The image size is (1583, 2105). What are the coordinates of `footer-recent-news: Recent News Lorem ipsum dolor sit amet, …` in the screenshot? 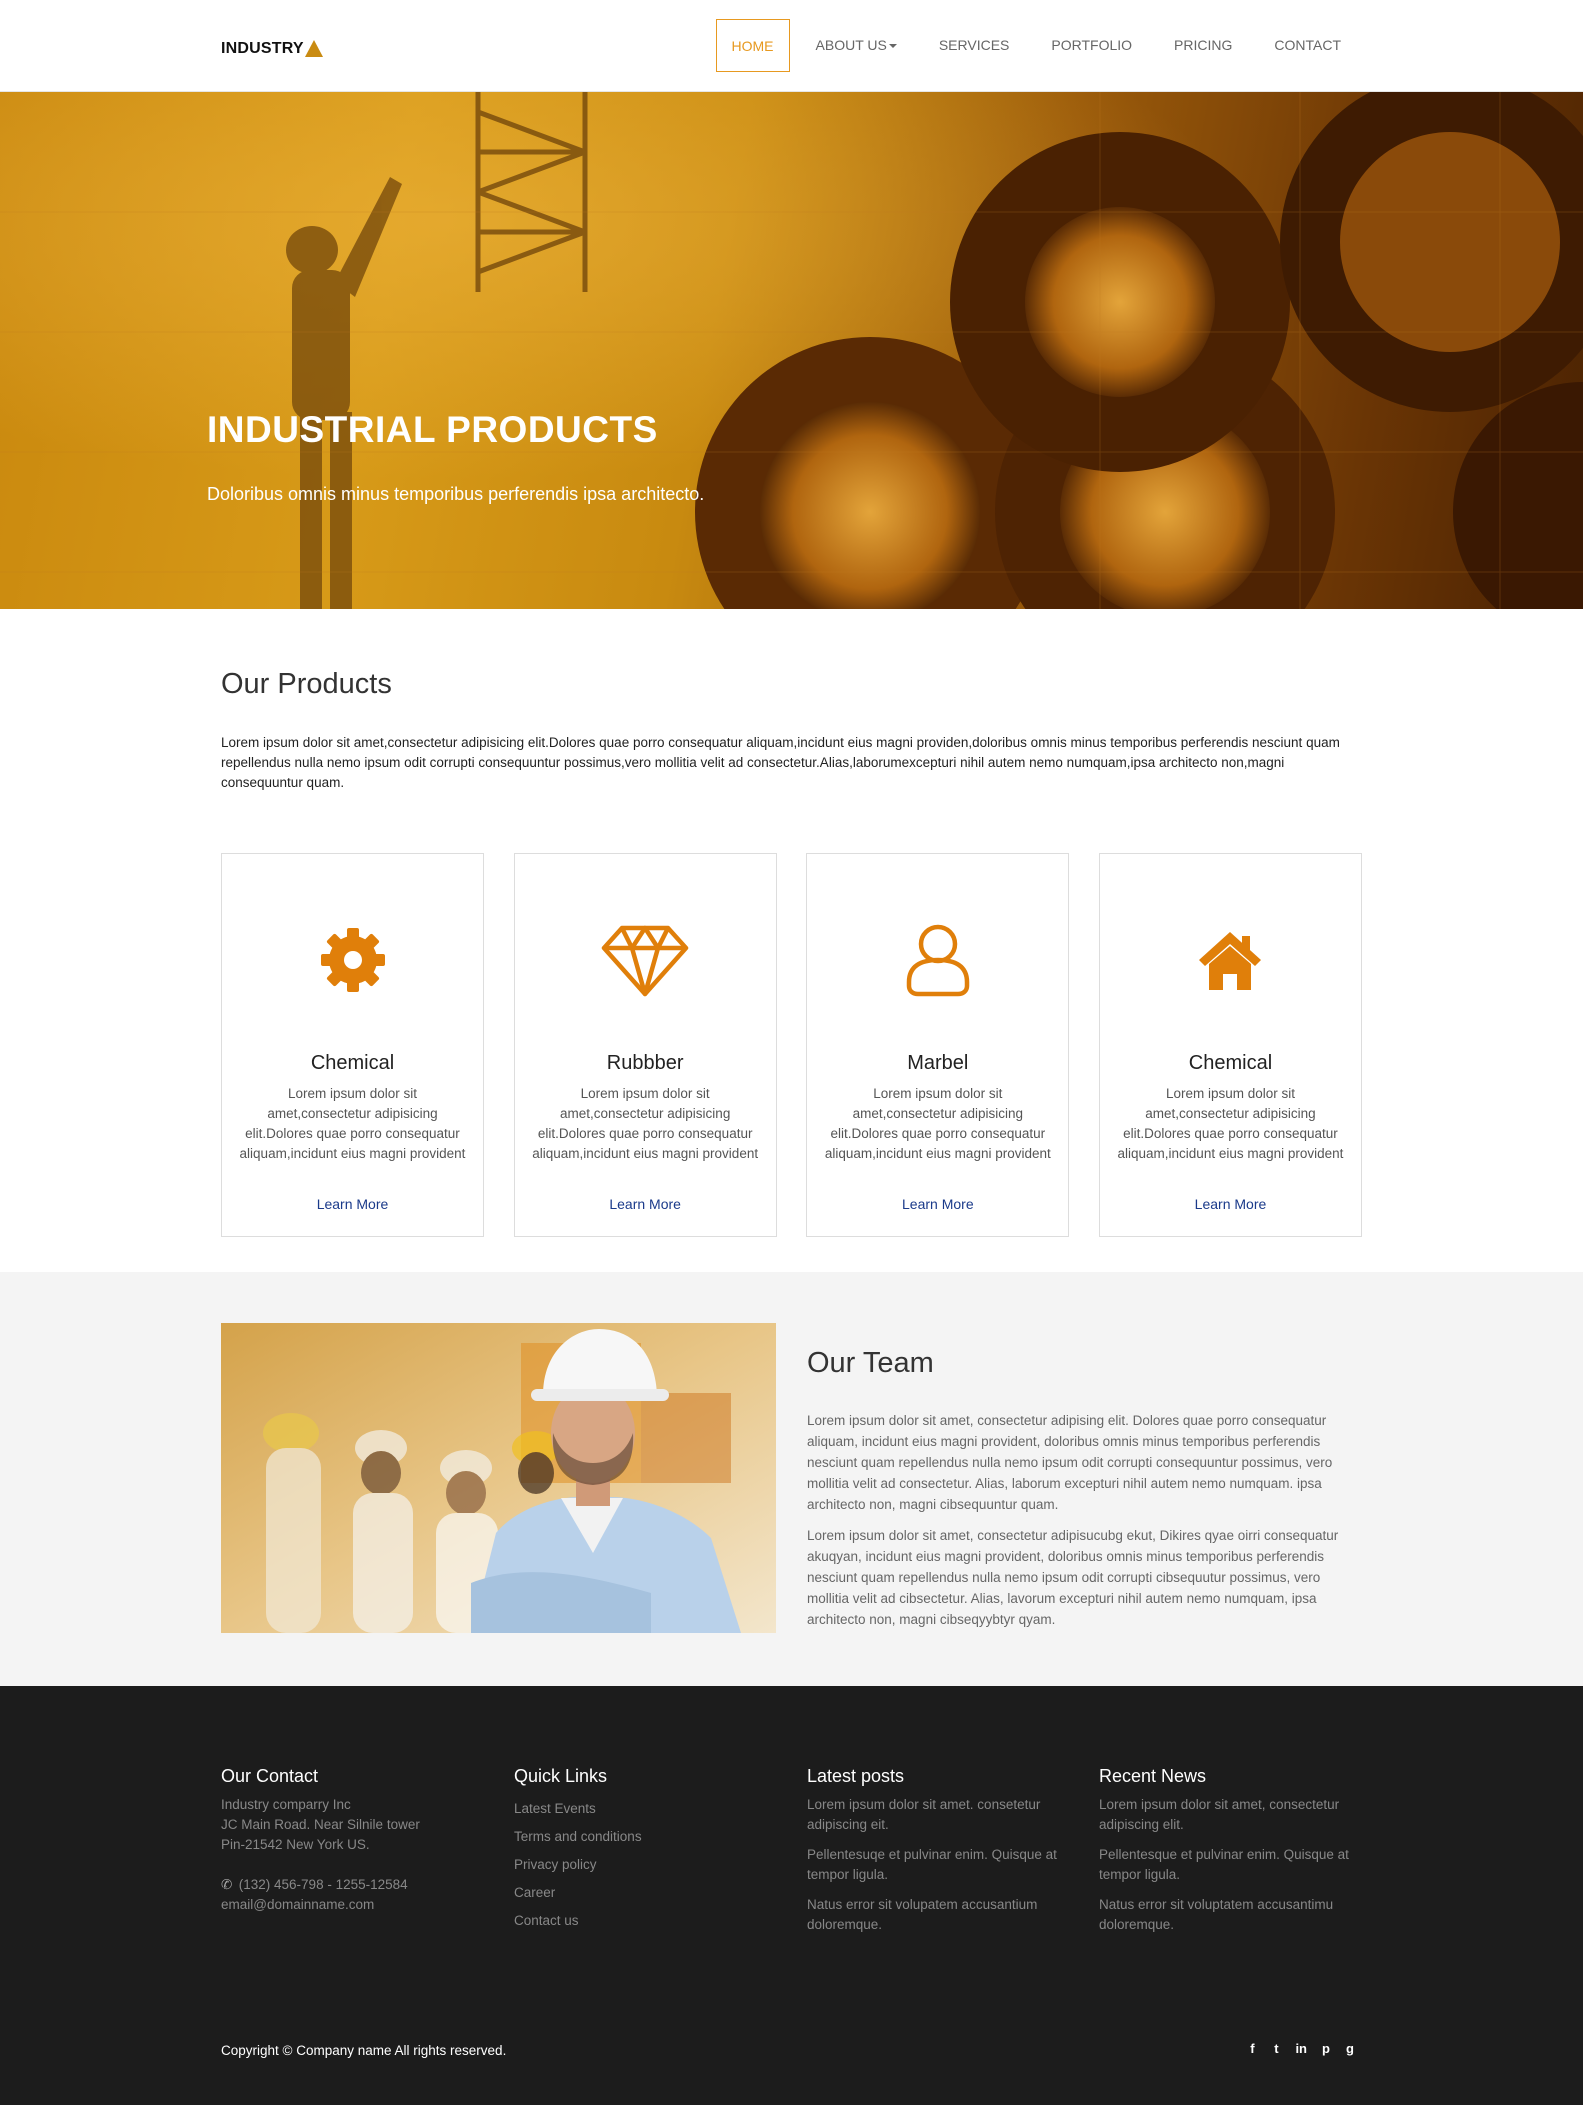 It's located at (1231, 1855).